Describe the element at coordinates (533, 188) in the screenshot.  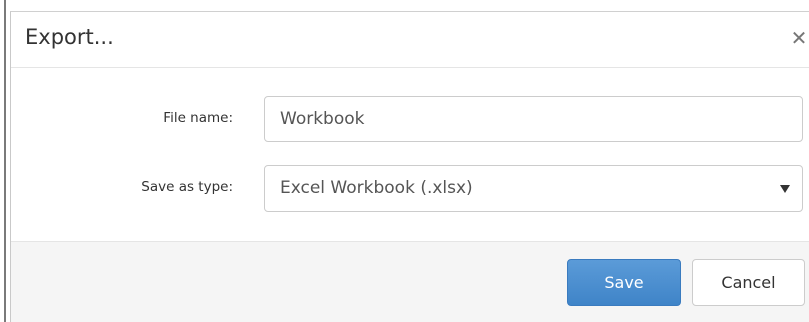
I see `save-as-type-select: Excel Workbook (.xlsx)` at that location.